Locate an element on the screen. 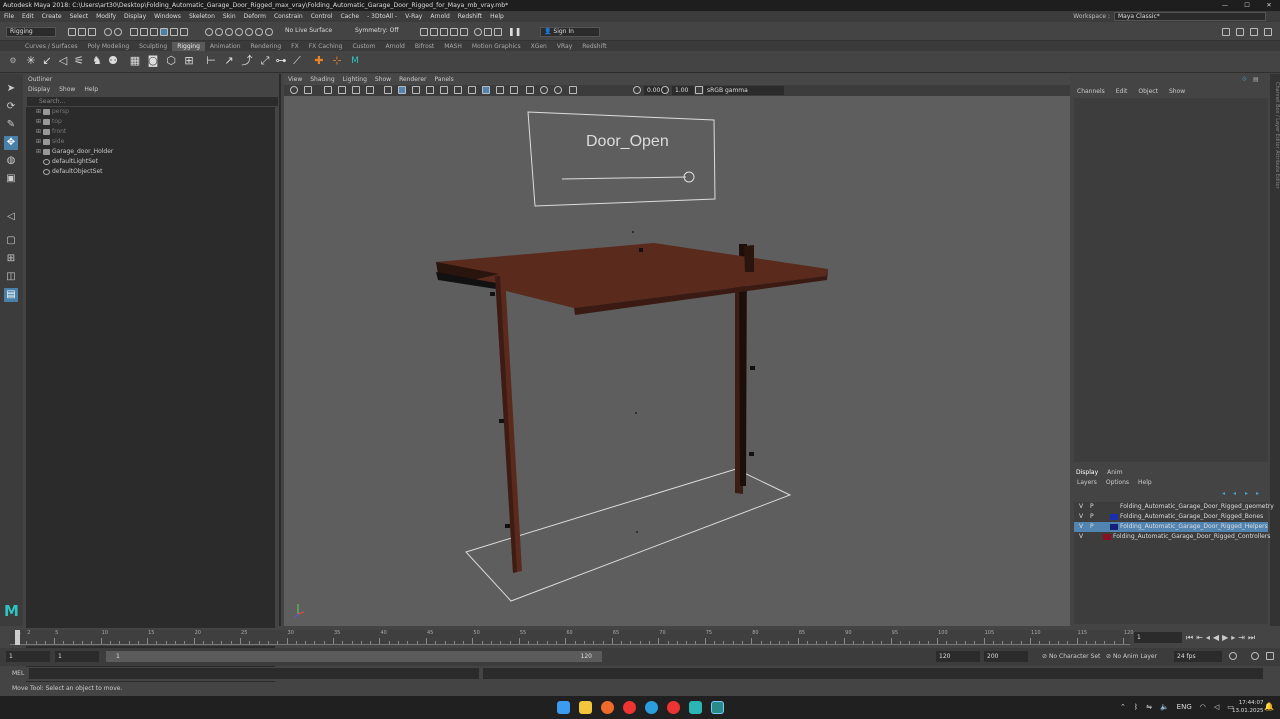 This screenshot has height=719, width=1280. xray-joints-icon is located at coordinates (500, 90).